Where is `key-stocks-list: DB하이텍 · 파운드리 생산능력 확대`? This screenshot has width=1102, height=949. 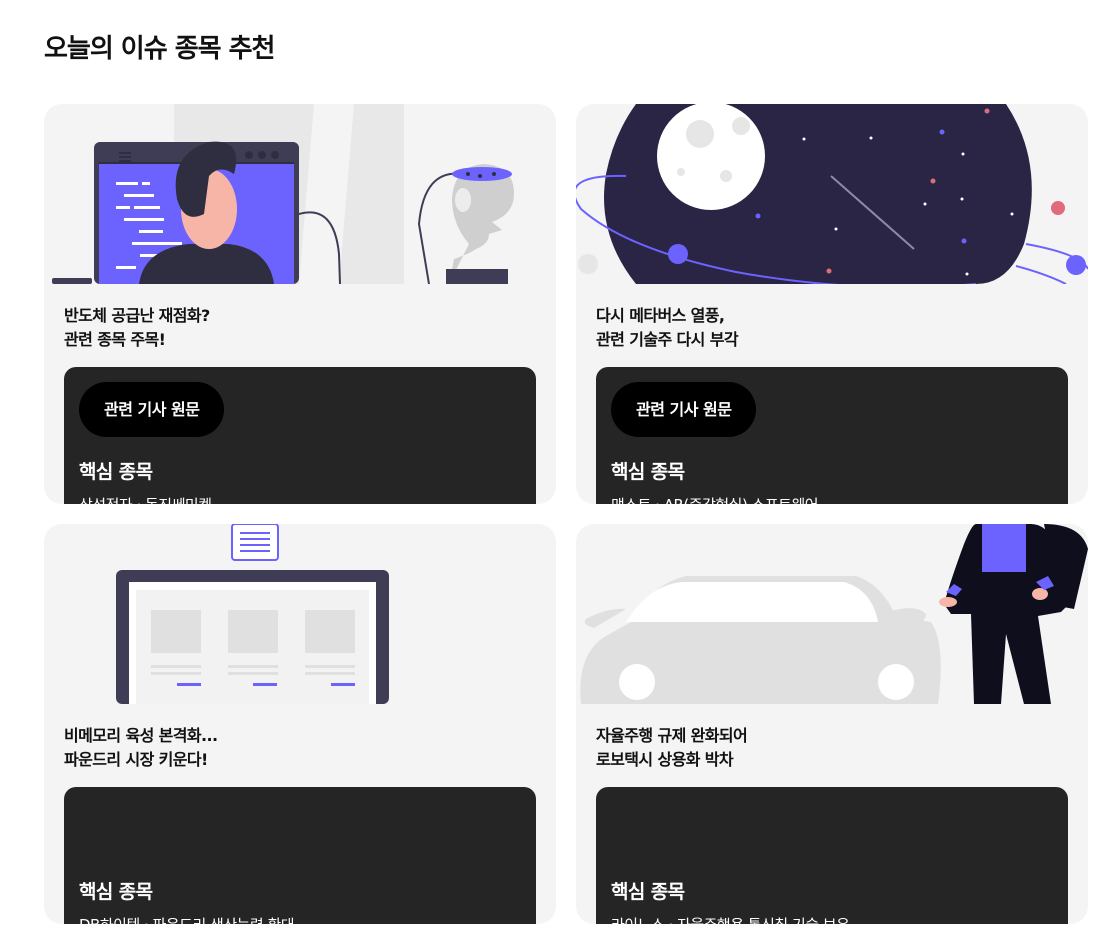 key-stocks-list: DB하이텍 · 파운드리 생산능력 확대 is located at coordinates (187, 919).